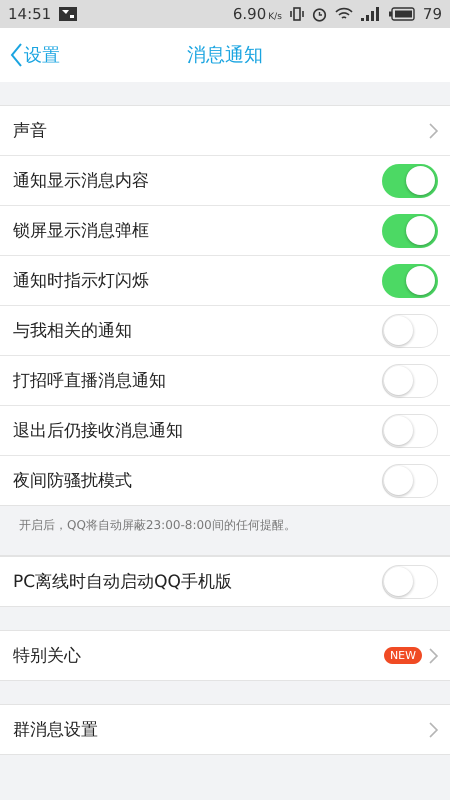 The width and height of the screenshot is (450, 800). What do you see at coordinates (81, 231) in the screenshot?
I see `row-label: 锁屏显示消息弹框` at bounding box center [81, 231].